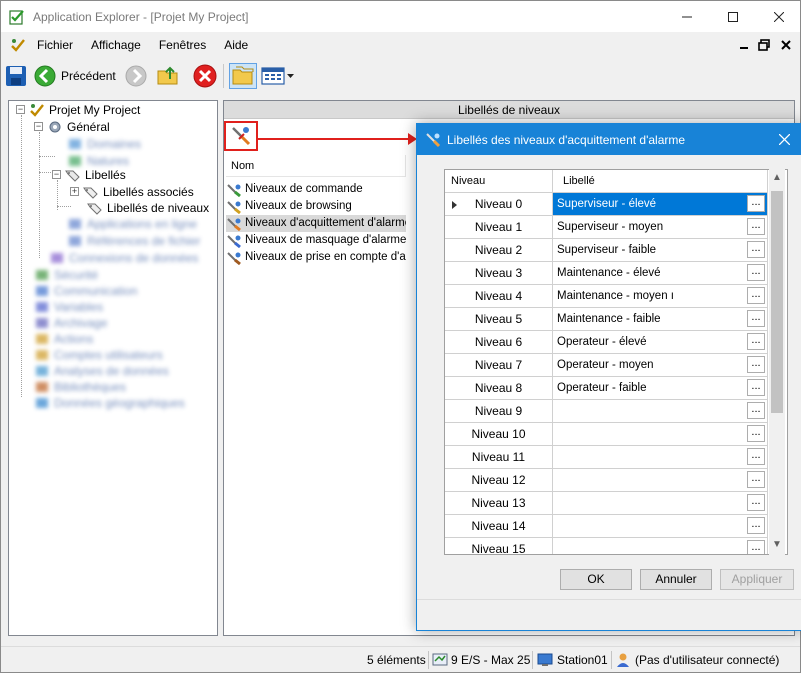 This screenshot has width=801, height=673. I want to click on close-window-button, so click(778, 16).